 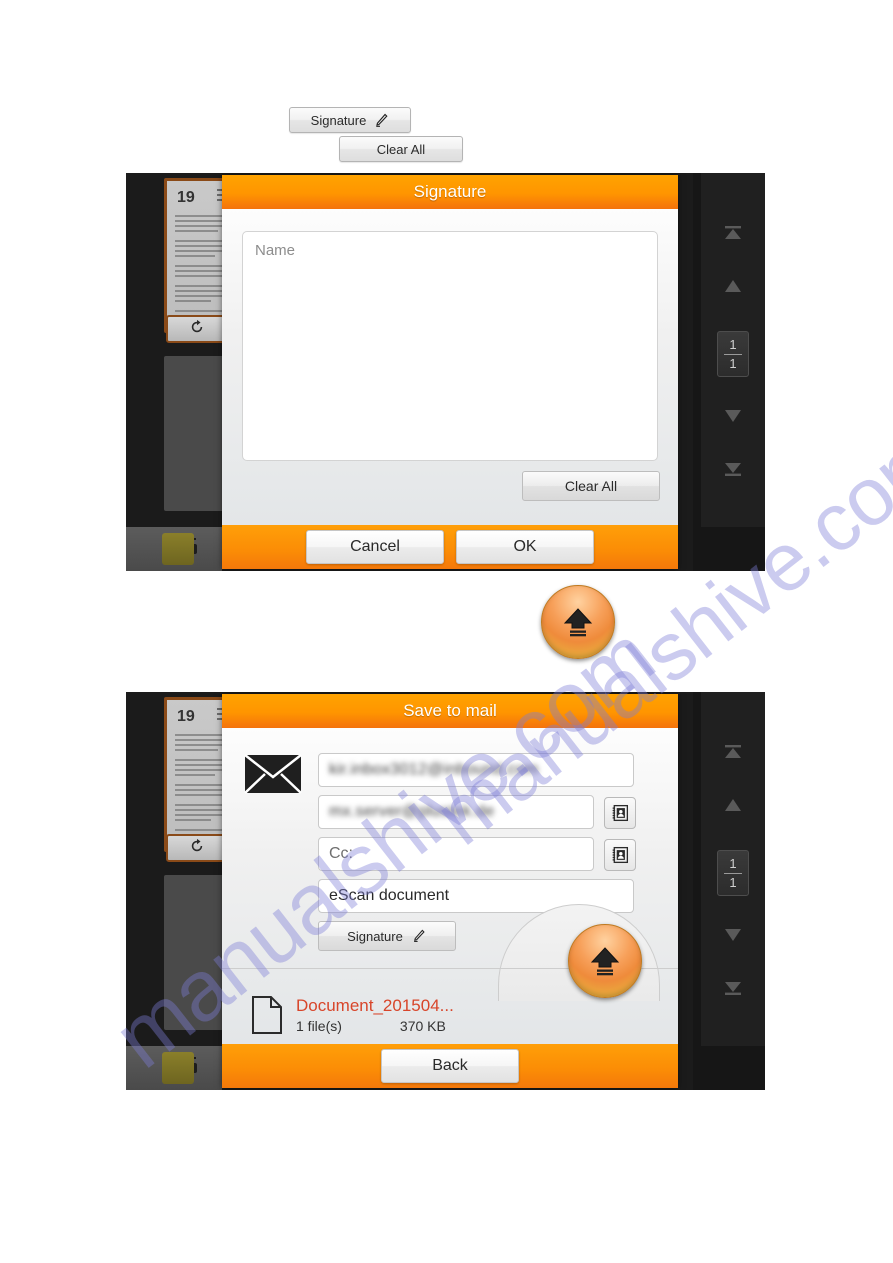 I want to click on page-gap, so click(x=446, y=631).